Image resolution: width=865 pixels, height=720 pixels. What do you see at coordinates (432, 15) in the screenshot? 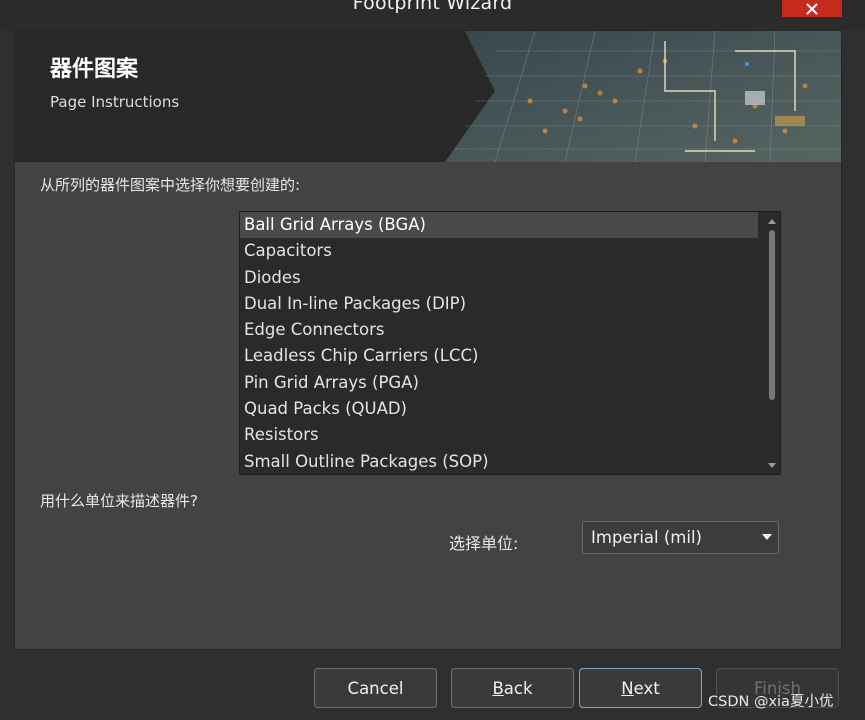
I see `title-bar: Footprint Wizard` at bounding box center [432, 15].